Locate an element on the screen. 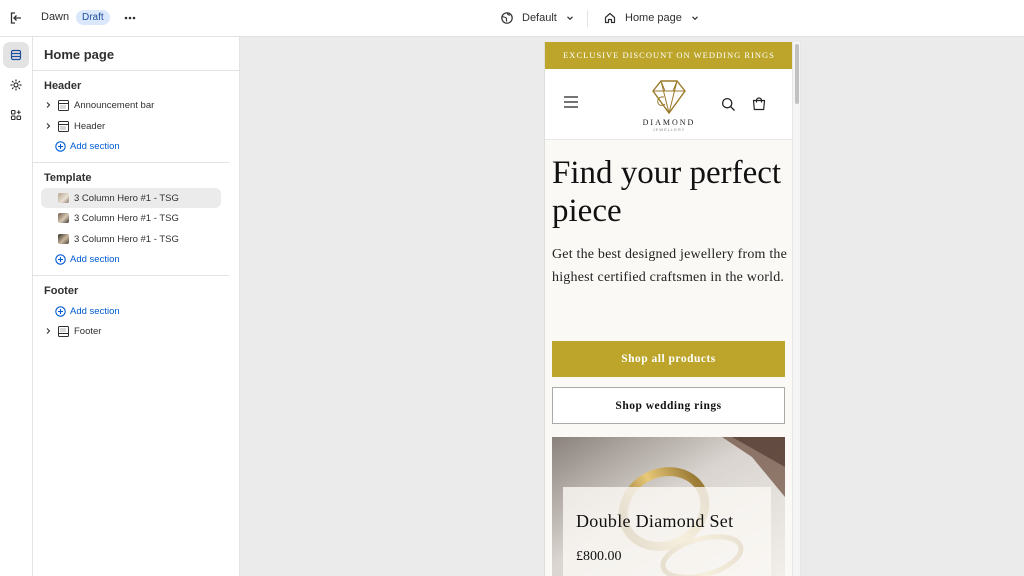 This screenshot has width=1024, height=576. cart-icon is located at coordinates (759, 105).